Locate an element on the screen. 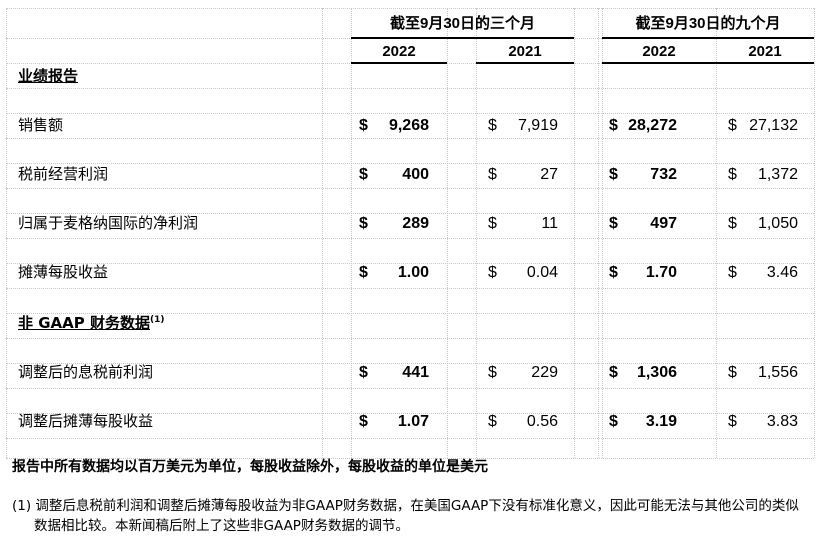  cell-q3-2022: 289 is located at coordinates (415, 223).